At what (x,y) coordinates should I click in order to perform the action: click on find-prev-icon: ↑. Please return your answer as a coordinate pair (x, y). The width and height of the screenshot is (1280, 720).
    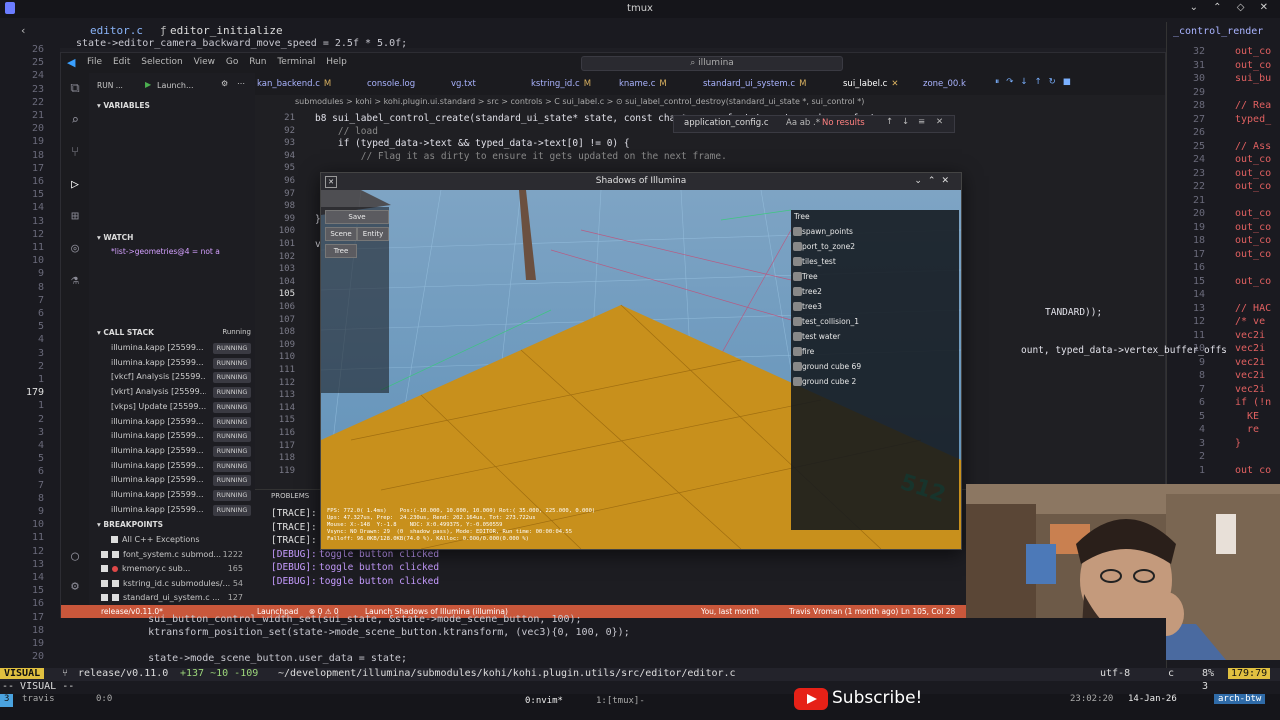
    Looking at the image, I should click on (889, 122).